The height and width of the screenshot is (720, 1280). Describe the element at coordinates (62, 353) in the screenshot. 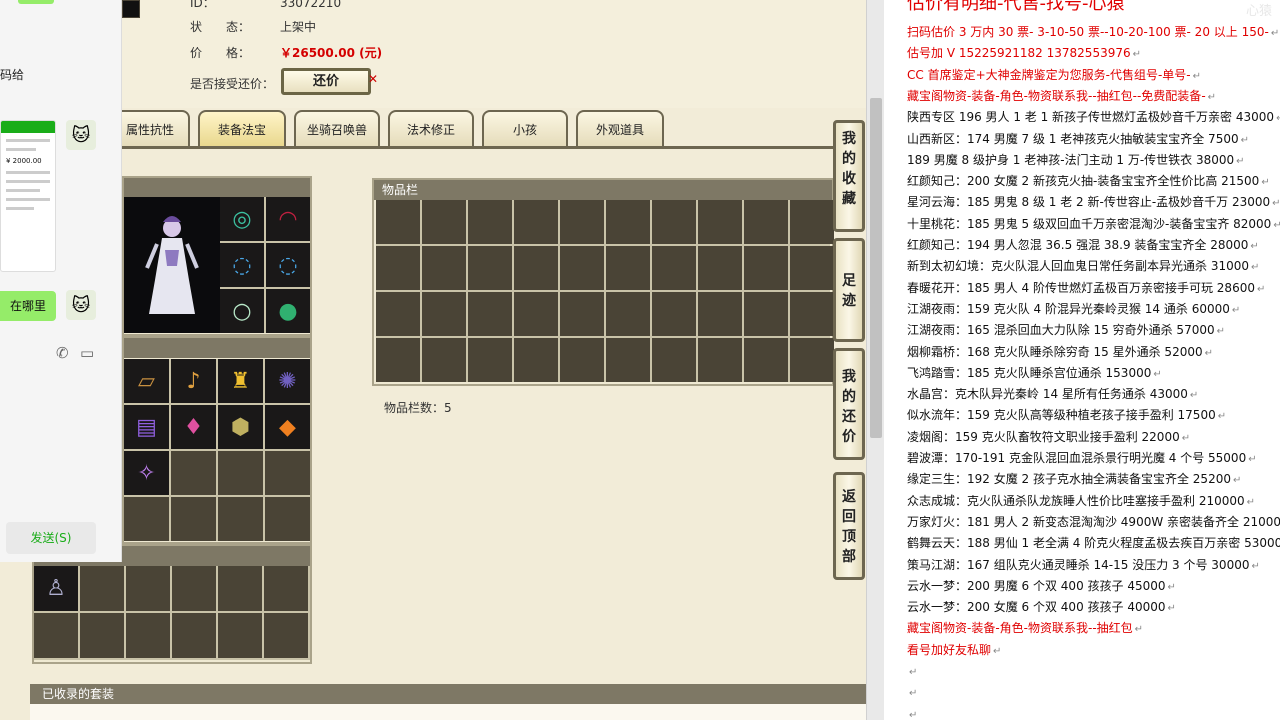

I see `phone-icon: ✆` at that location.